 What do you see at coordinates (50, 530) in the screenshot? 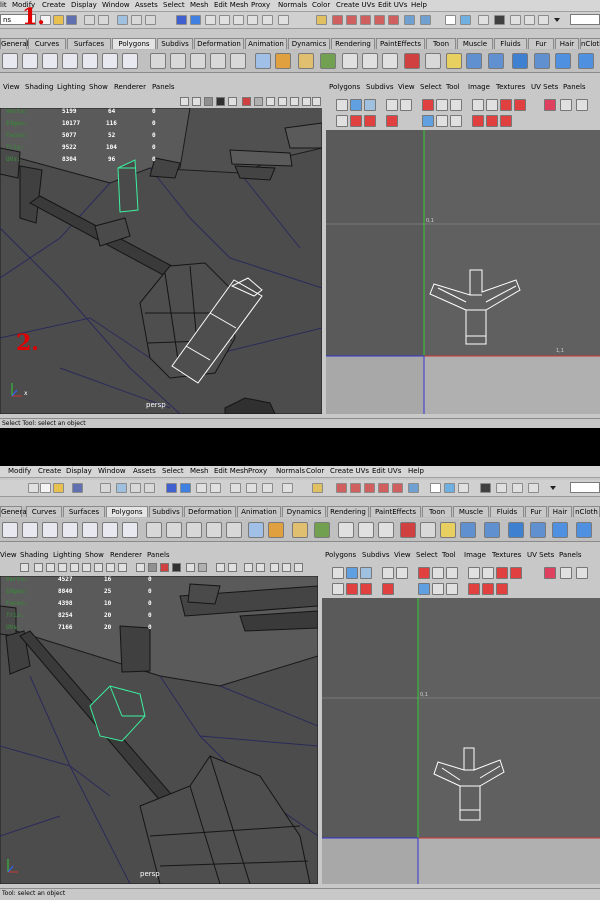
I see `poly-cylinder-icon` at bounding box center [50, 530].